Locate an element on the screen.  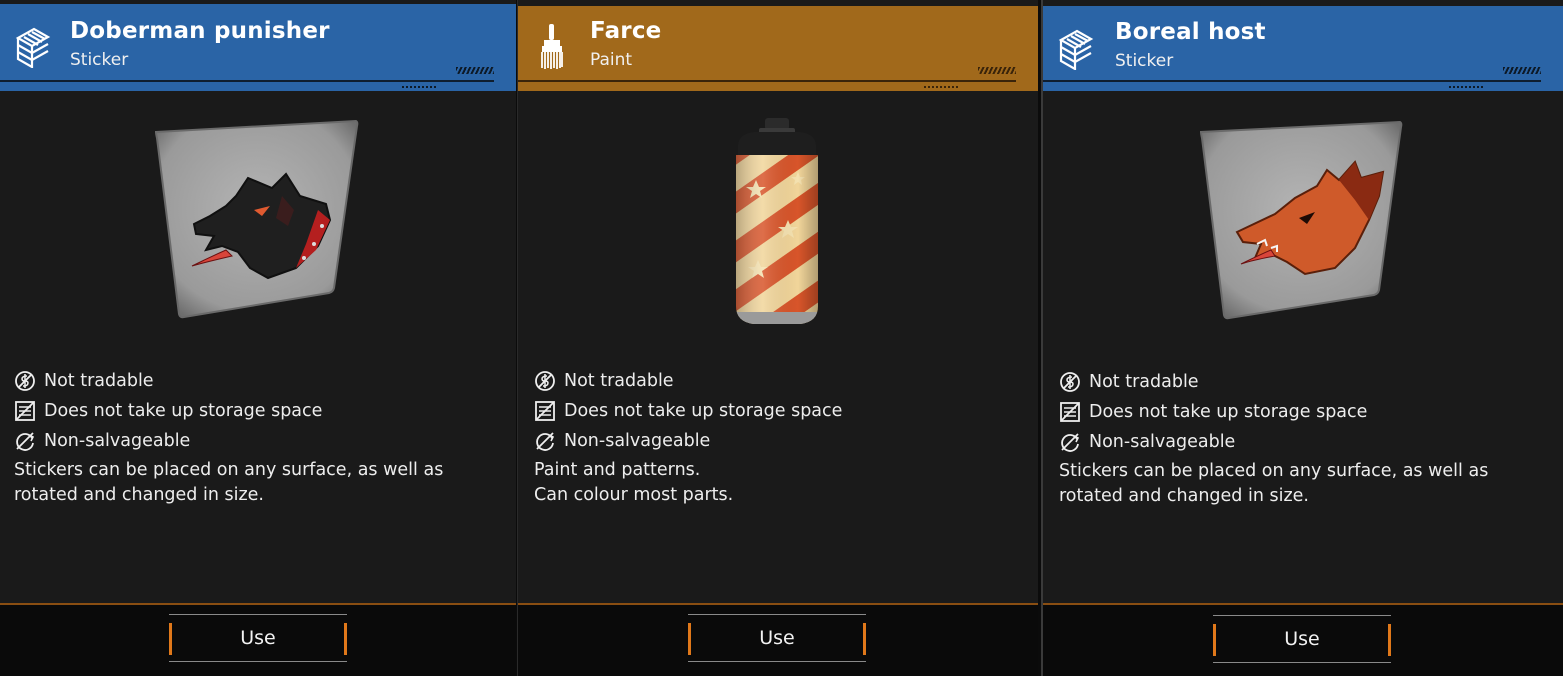
paintbrush-icon is located at coordinates (552, 46).